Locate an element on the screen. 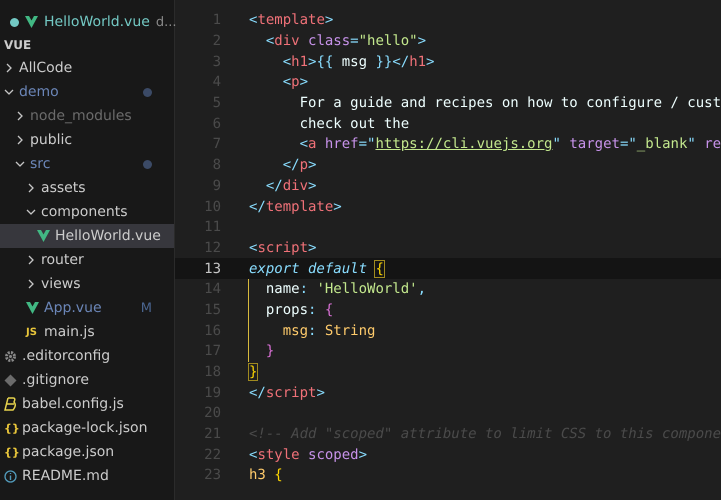  code-line: msg: String is located at coordinates (312, 330).